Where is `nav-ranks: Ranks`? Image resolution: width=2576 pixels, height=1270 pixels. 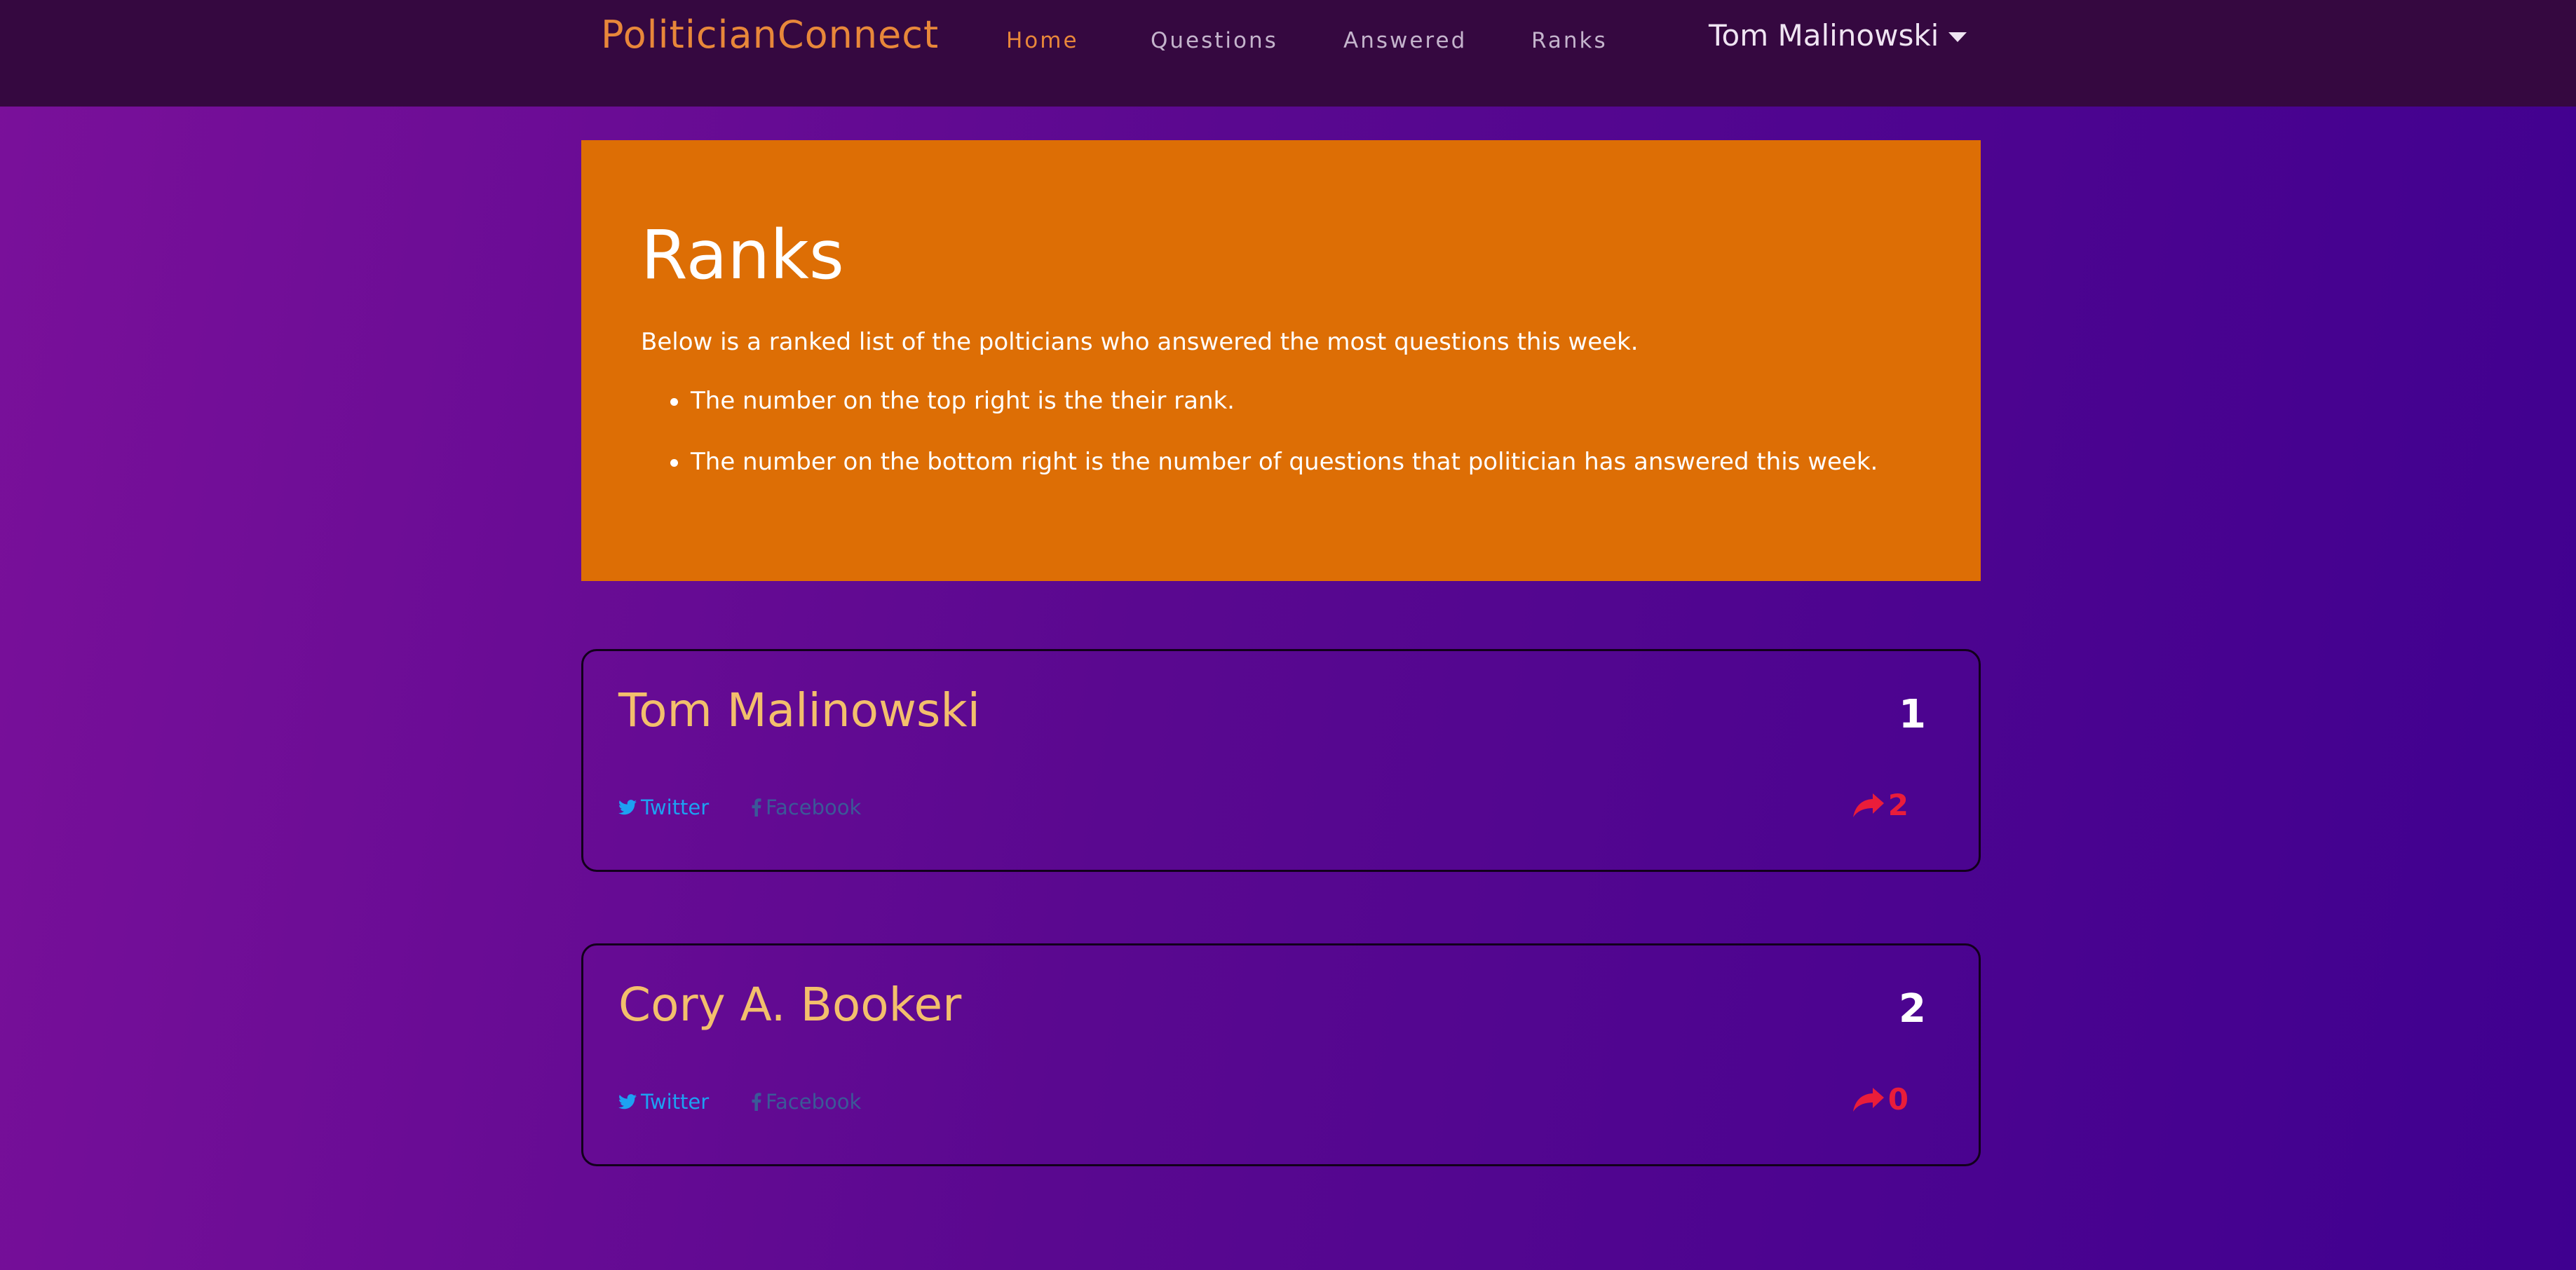
nav-ranks: Ranks is located at coordinates (1569, 40).